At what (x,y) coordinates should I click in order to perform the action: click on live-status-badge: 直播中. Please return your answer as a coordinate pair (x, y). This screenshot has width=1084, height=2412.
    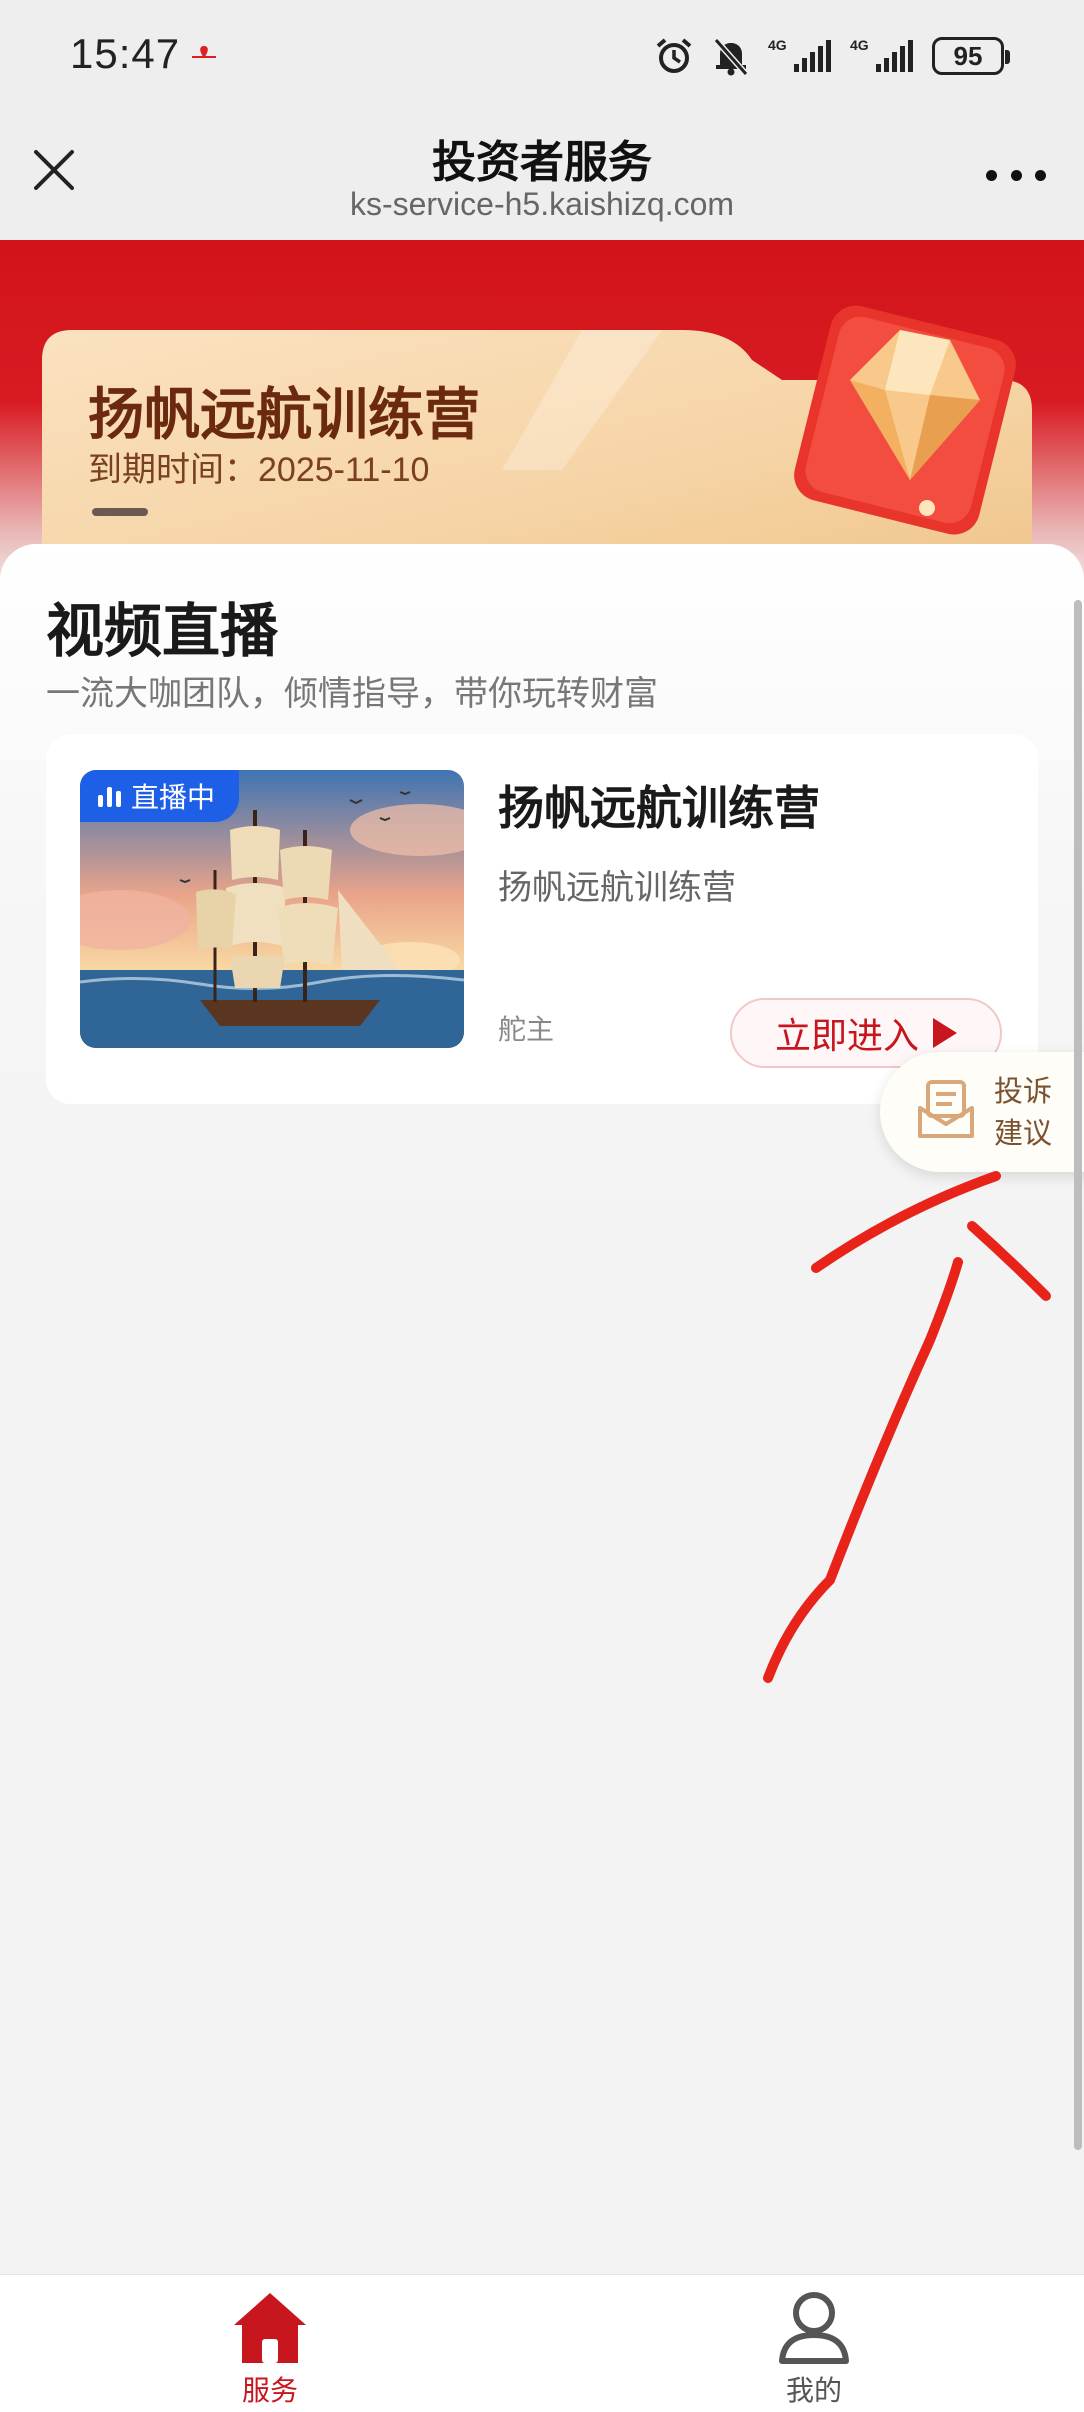
    Looking at the image, I should click on (160, 796).